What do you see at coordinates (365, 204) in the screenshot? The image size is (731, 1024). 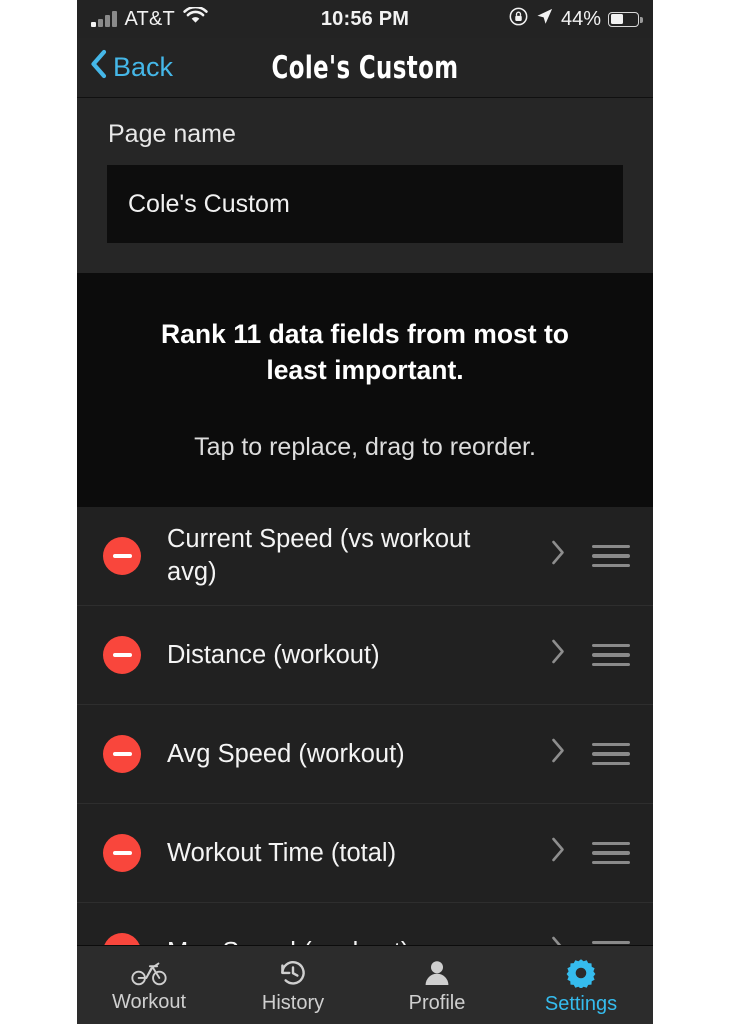 I see `page-name-input` at bounding box center [365, 204].